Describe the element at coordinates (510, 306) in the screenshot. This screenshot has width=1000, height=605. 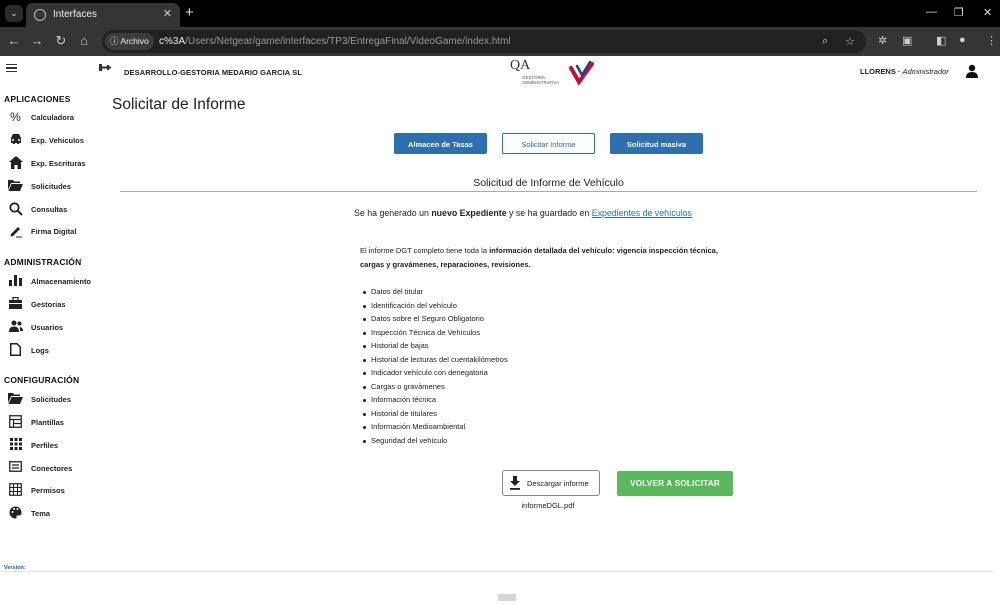
I see `list-item: Identificación del vehículo` at that location.